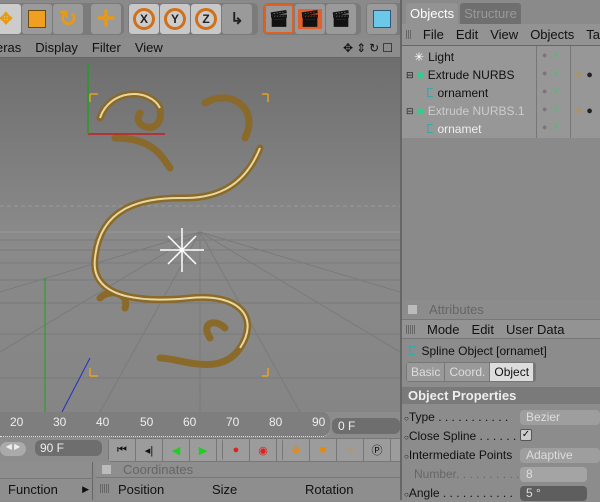  What do you see at coordinates (434, 57) in the screenshot?
I see `tree-item-light: ✳ Light` at bounding box center [434, 57].